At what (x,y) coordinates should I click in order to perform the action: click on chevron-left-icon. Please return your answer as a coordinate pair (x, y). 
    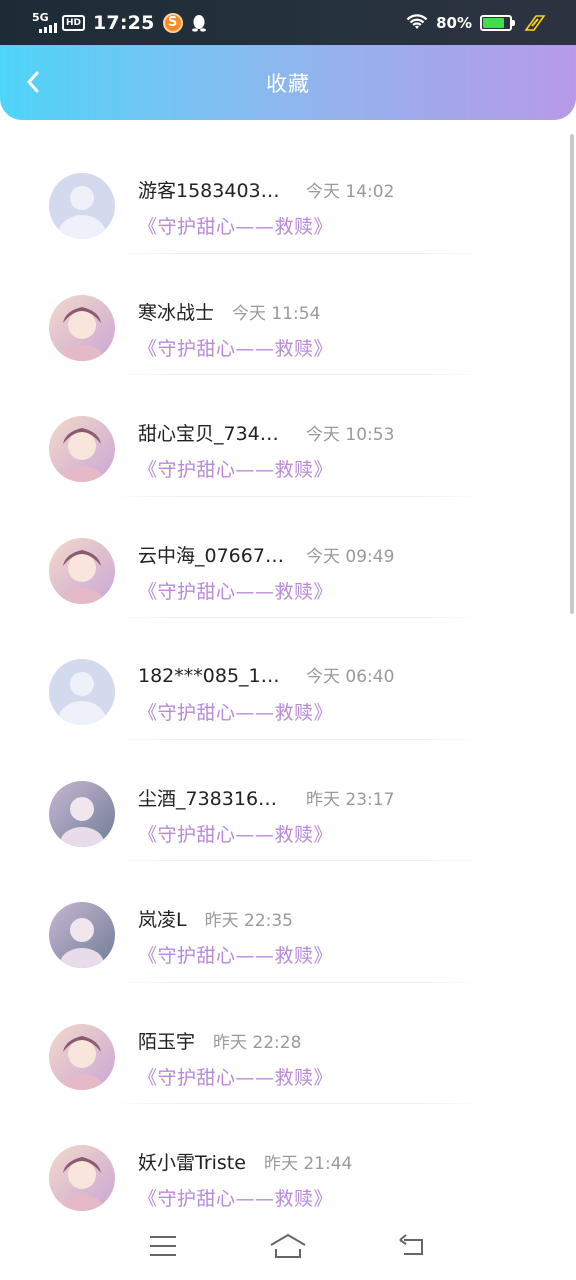
    Looking at the image, I should click on (33, 82).